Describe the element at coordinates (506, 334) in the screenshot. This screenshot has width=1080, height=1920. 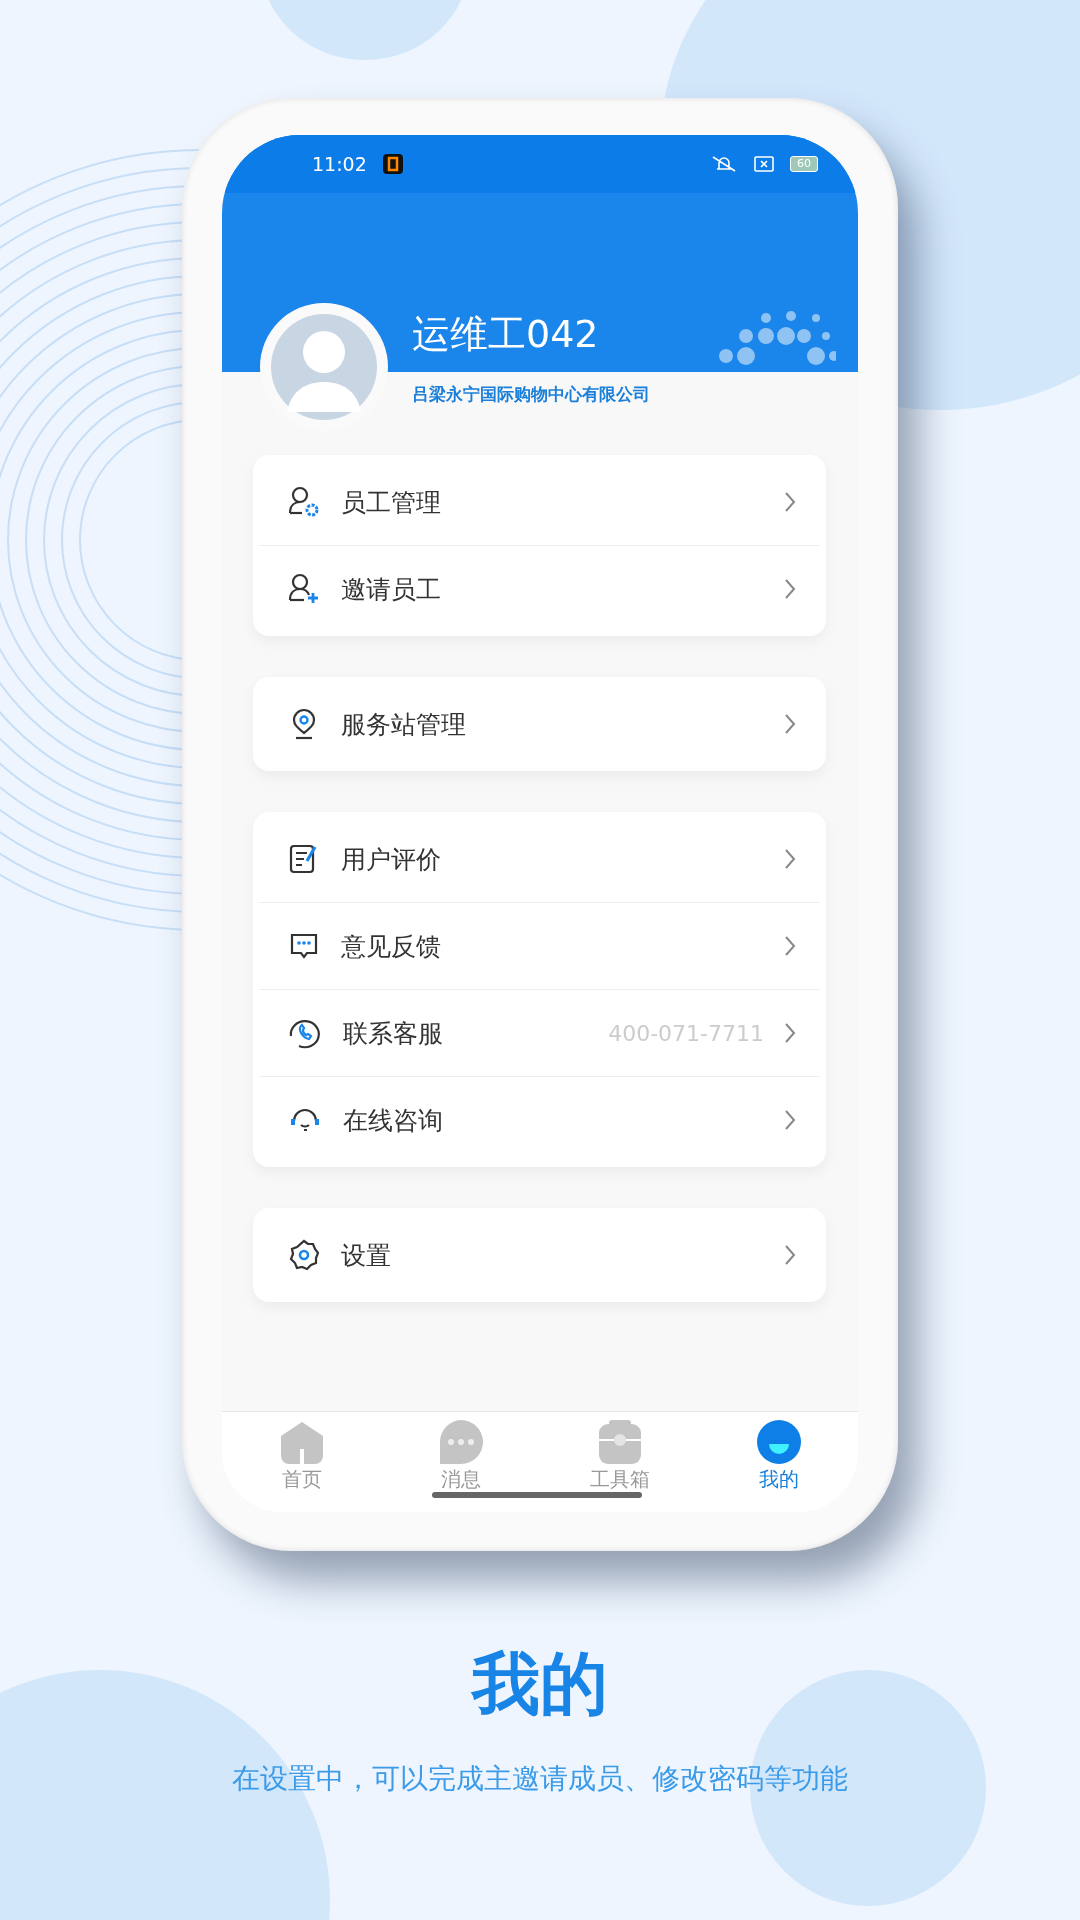
I see `user-name: 运维工042` at that location.